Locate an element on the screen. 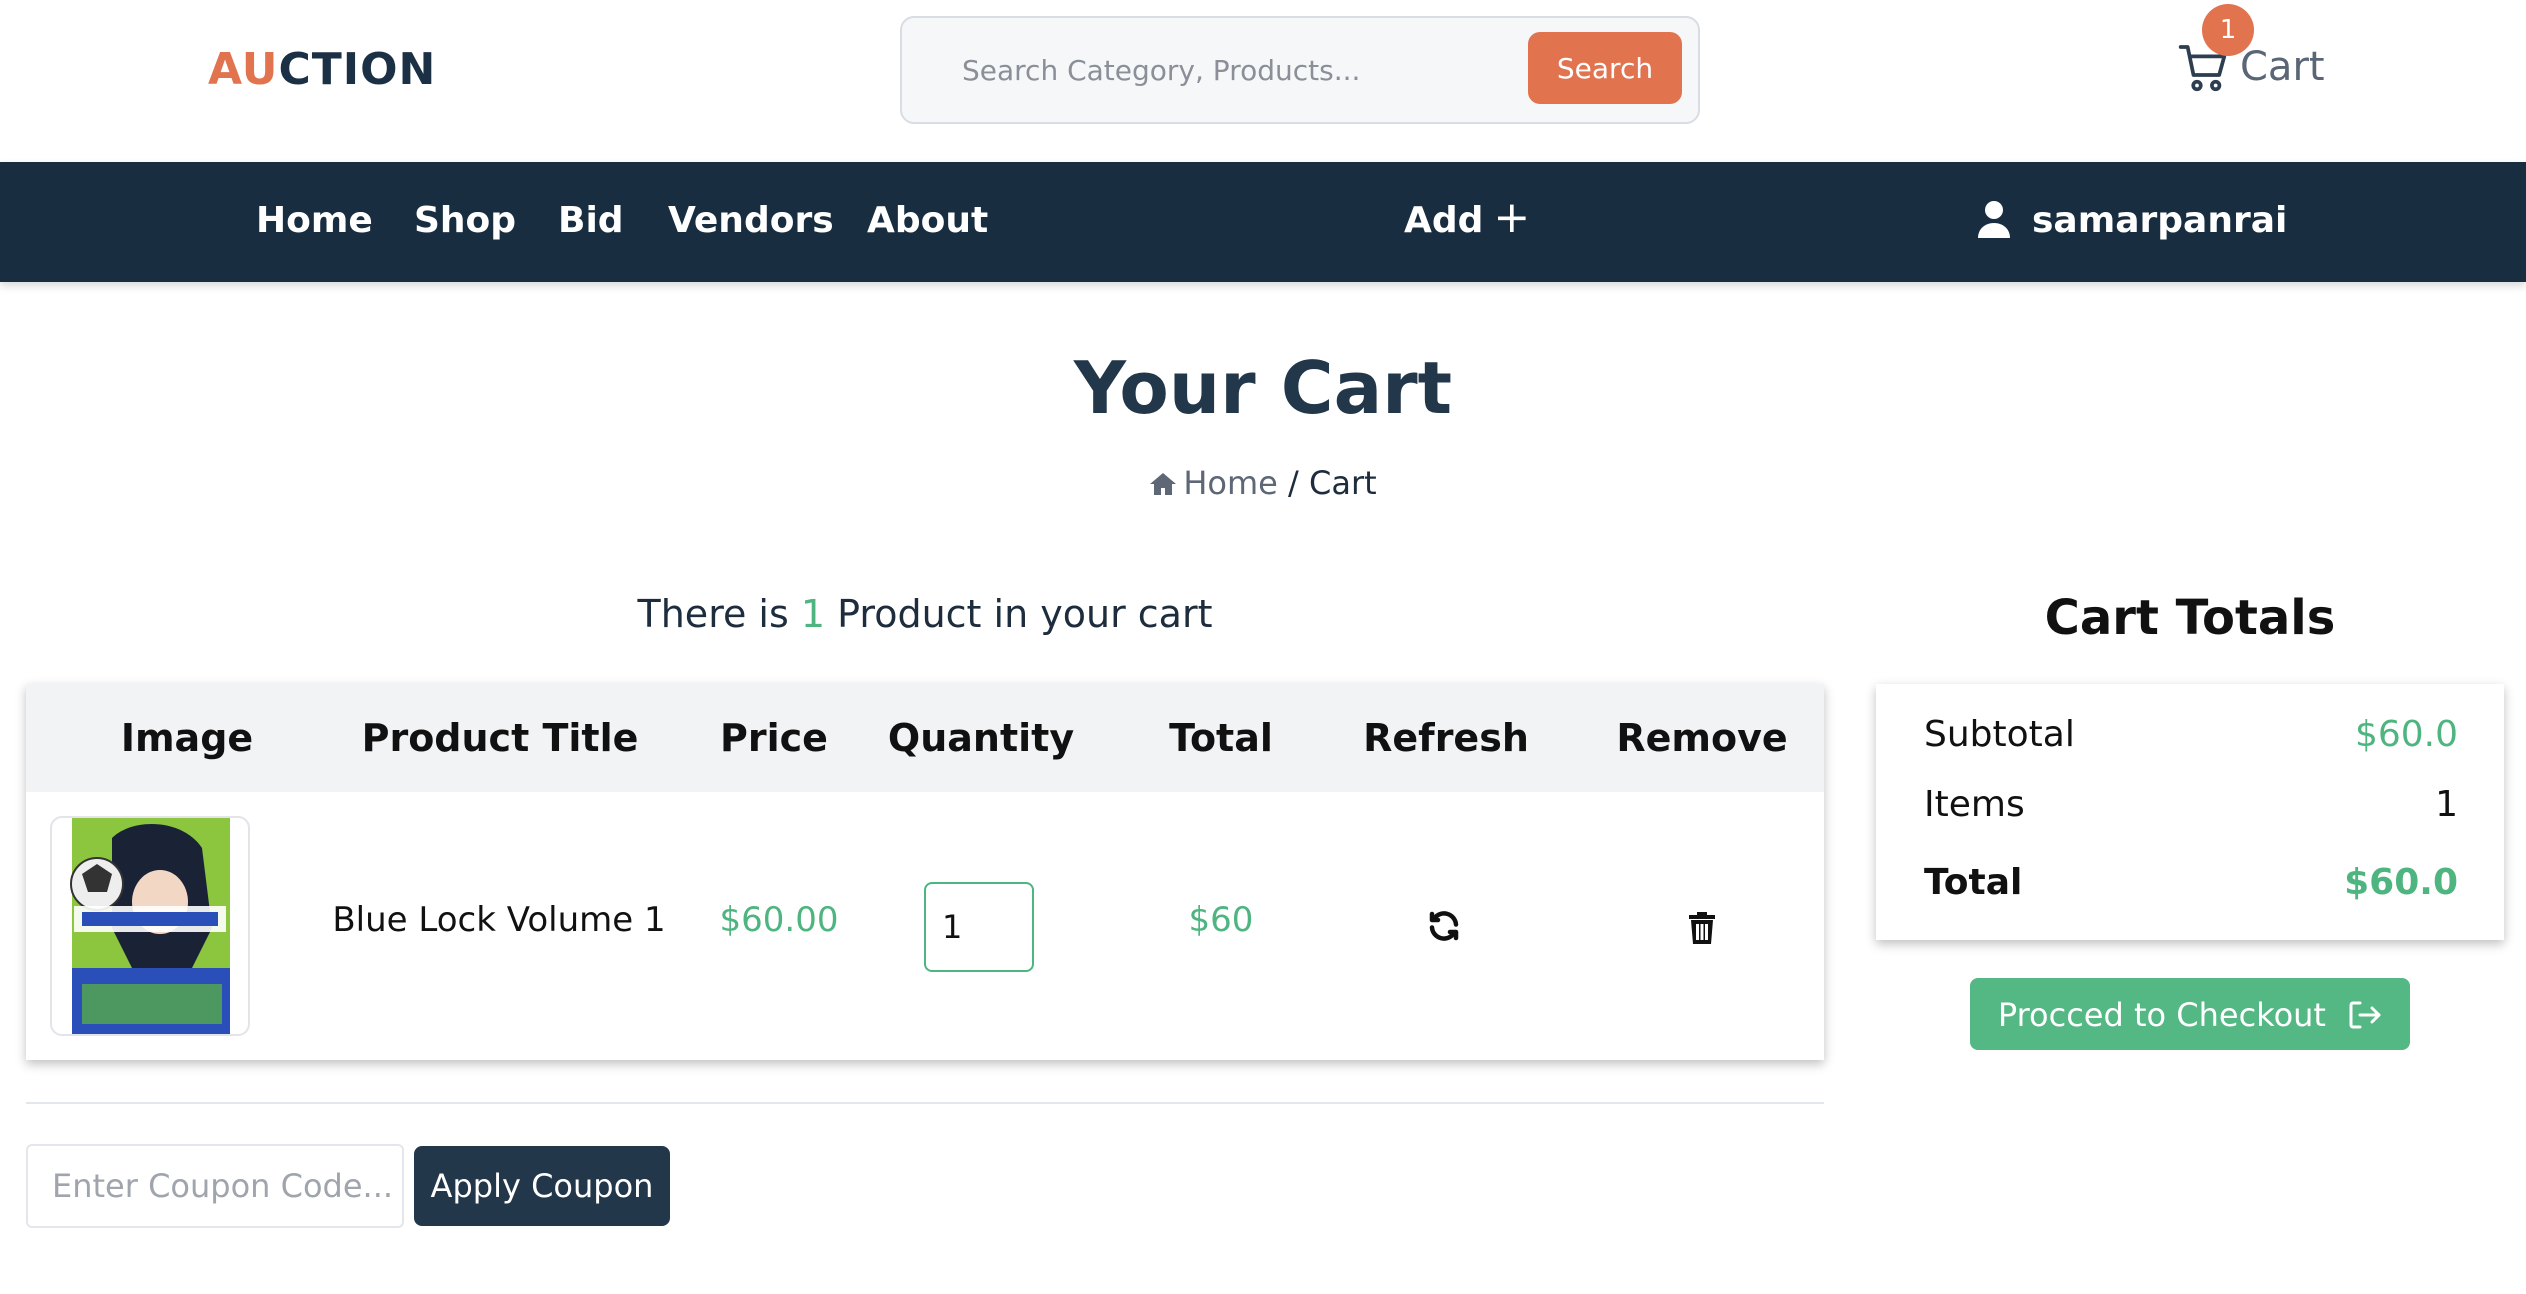 The width and height of the screenshot is (2526, 1294). column-header-remove: Remove is located at coordinates (1702, 738).